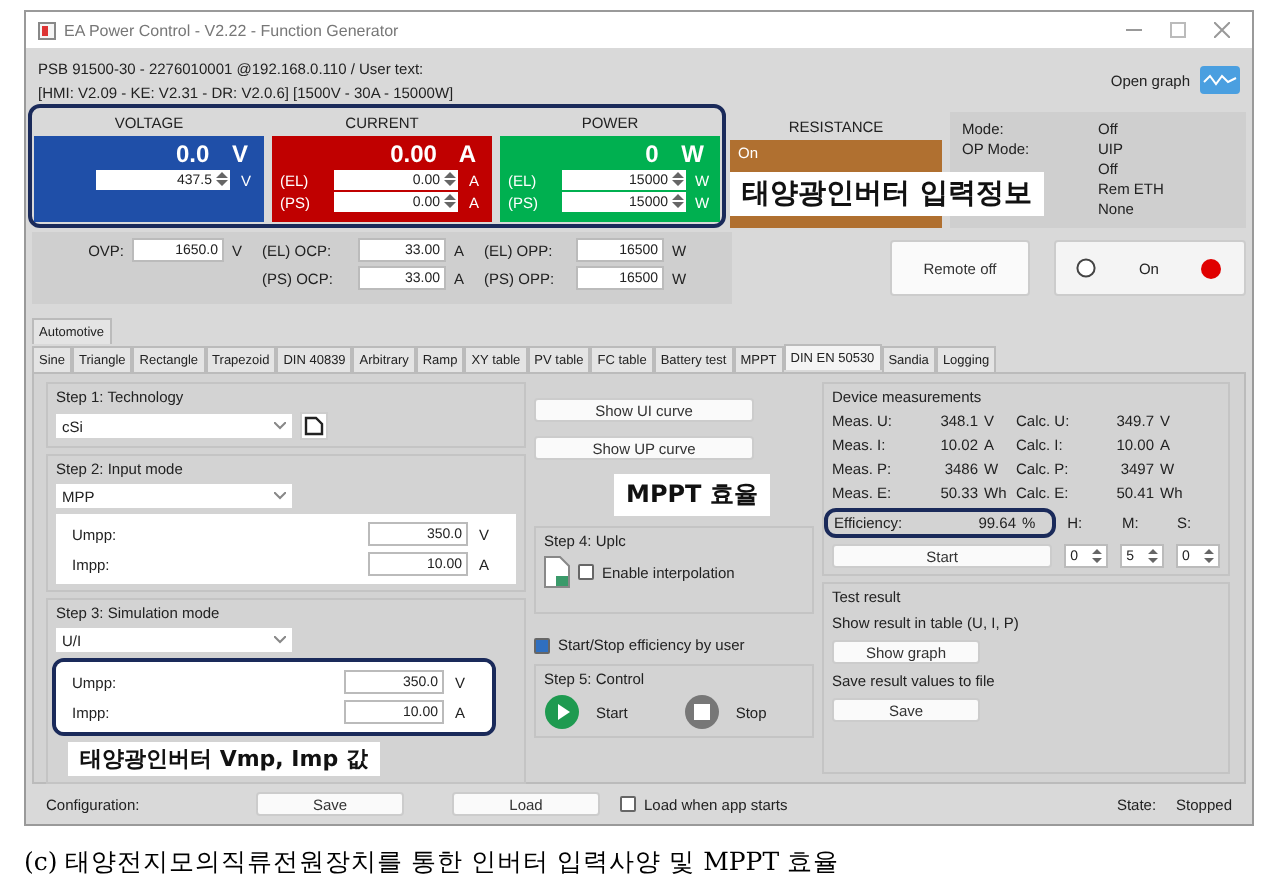  What do you see at coordinates (562, 712) in the screenshot?
I see `play-icon` at bounding box center [562, 712].